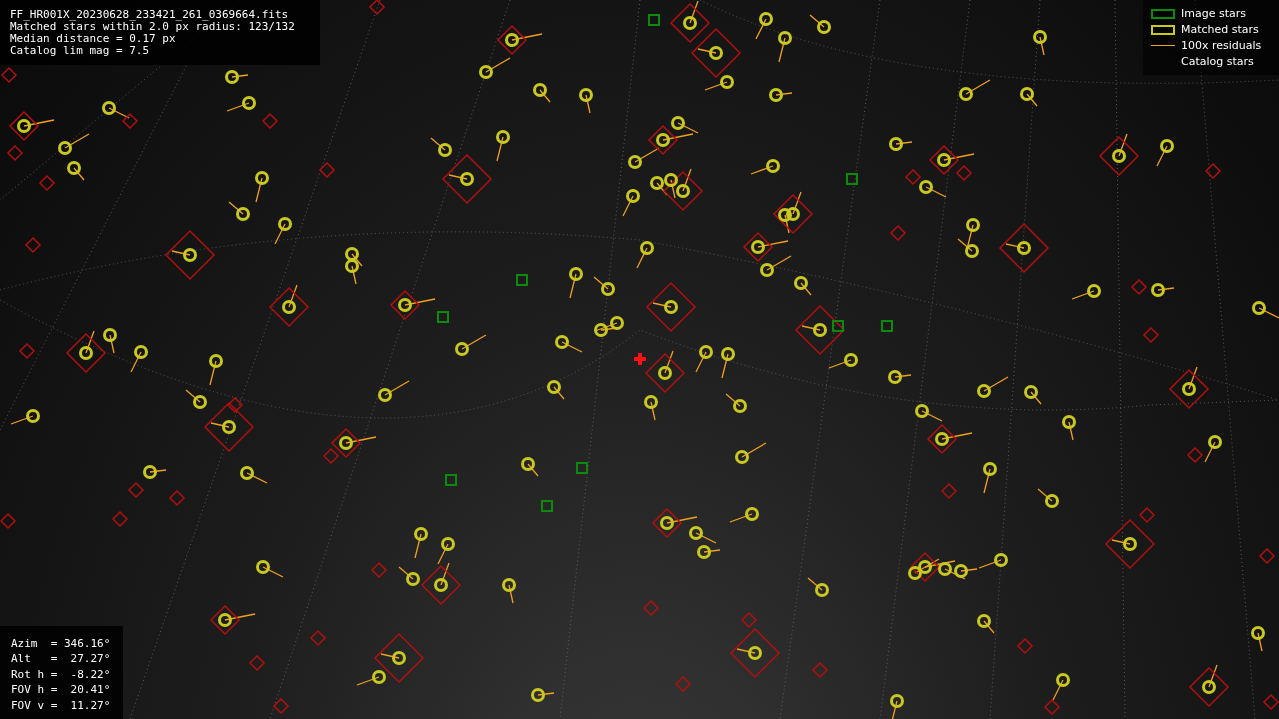 This screenshot has width=1279, height=719. Describe the element at coordinates (153, 27) in the screenshot. I see `info-line: Matched stars within 2.0 px radius: 123/132` at that location.